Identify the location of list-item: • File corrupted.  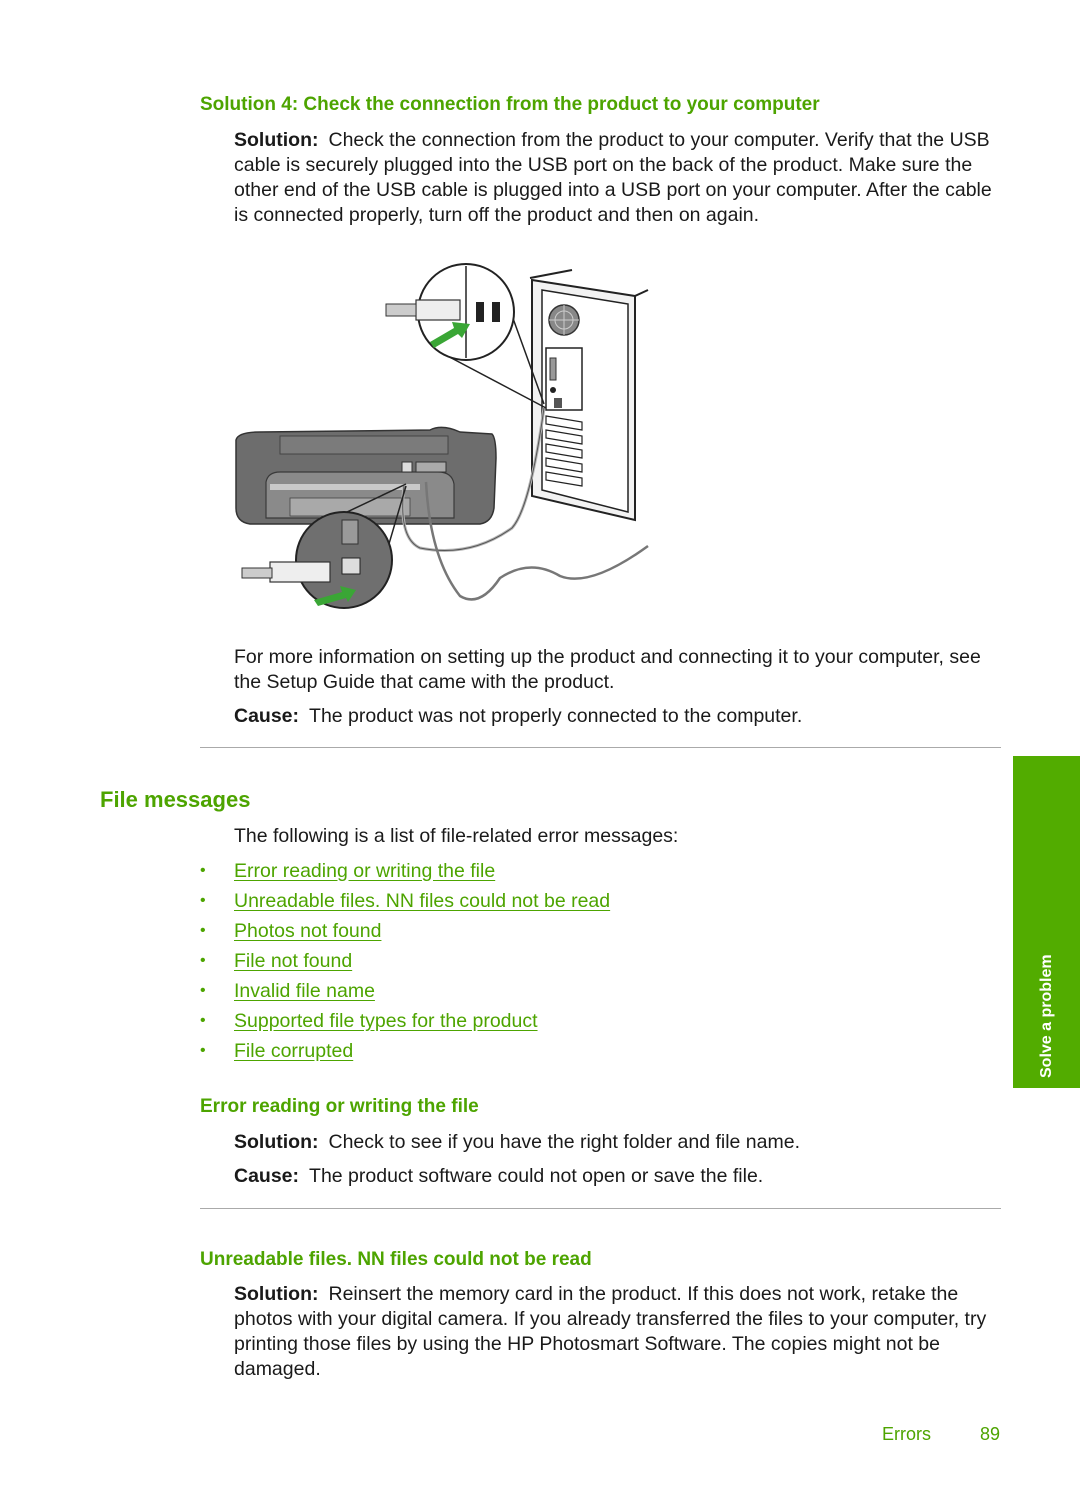
(405, 1053).